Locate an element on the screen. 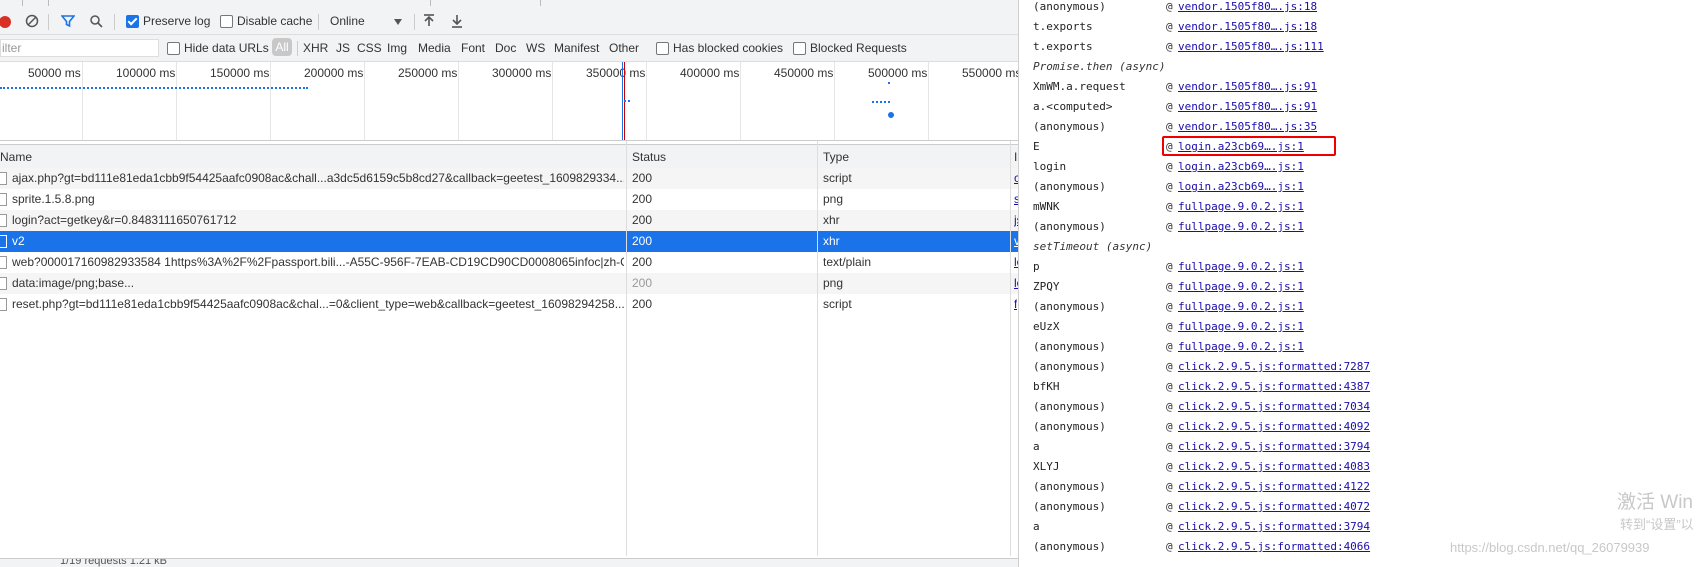  column-header-initiator: I is located at coordinates (1015, 157).